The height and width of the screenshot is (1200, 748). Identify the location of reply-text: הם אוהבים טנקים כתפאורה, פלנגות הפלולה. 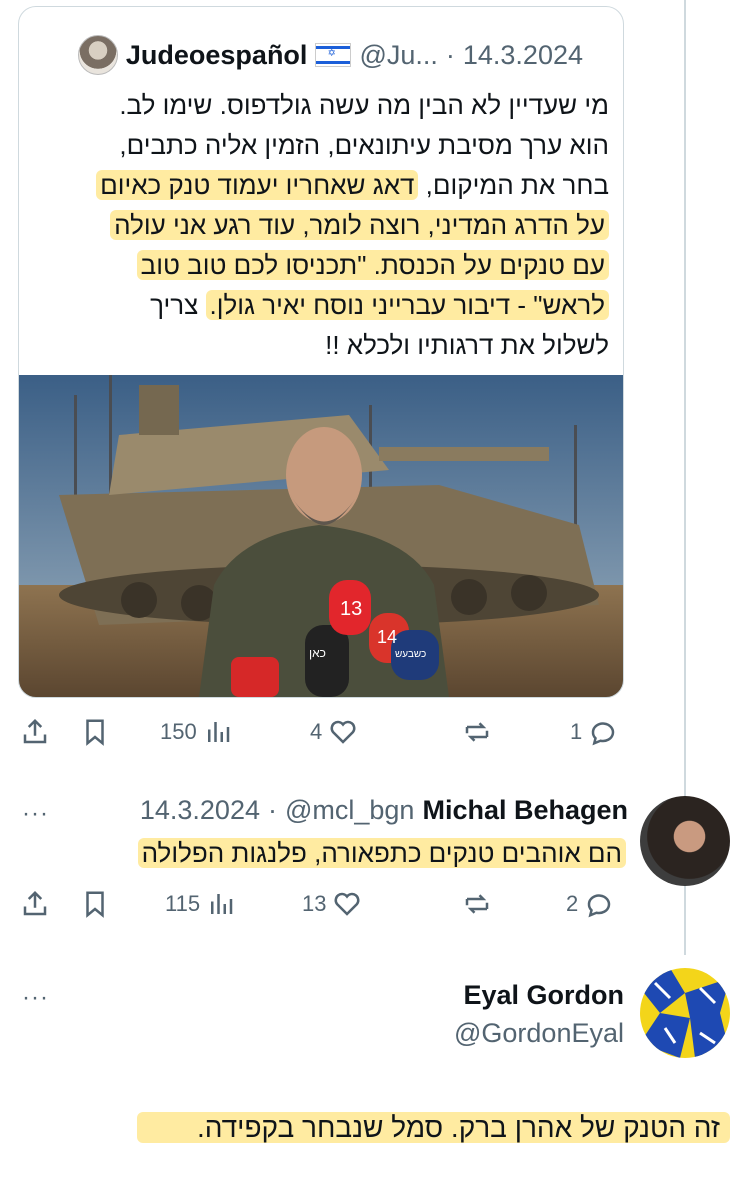
(381, 853).